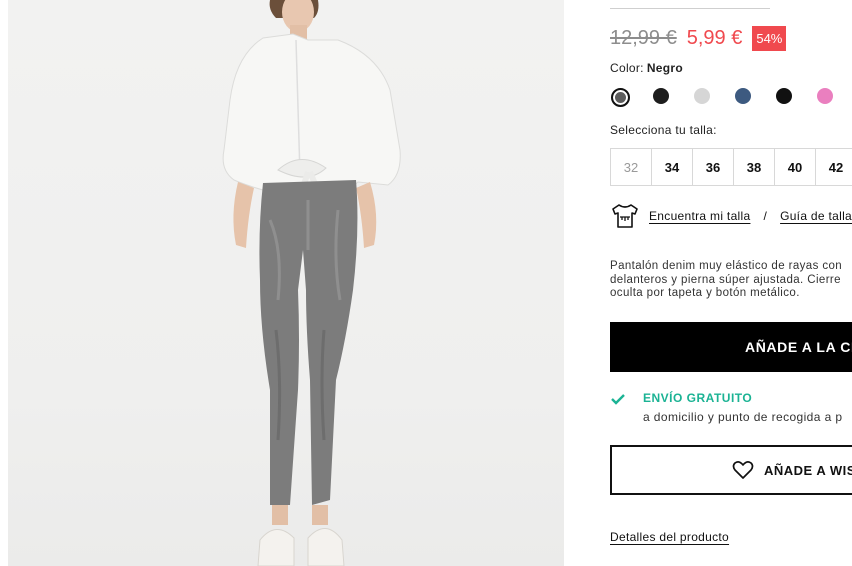  What do you see at coordinates (702, 96) in the screenshot?
I see `swatch-light-grey` at bounding box center [702, 96].